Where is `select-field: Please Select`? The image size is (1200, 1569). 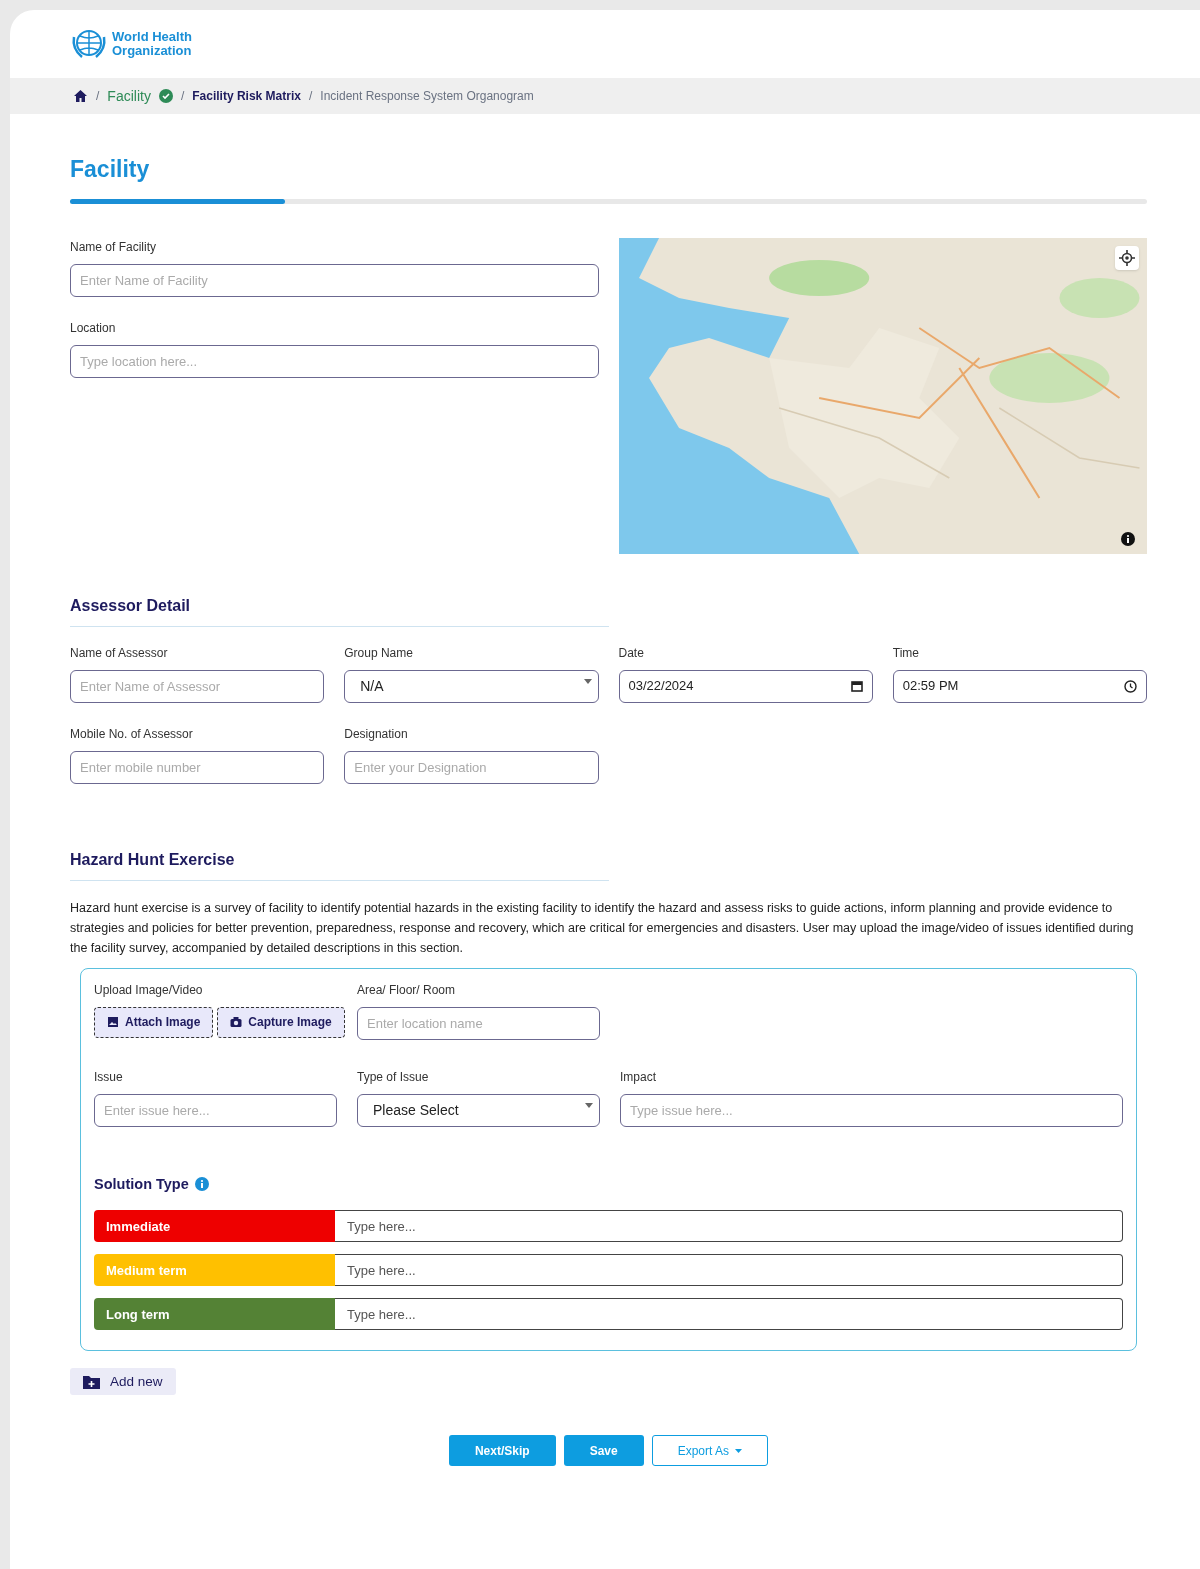
select-field: Please Select is located at coordinates (478, 1110).